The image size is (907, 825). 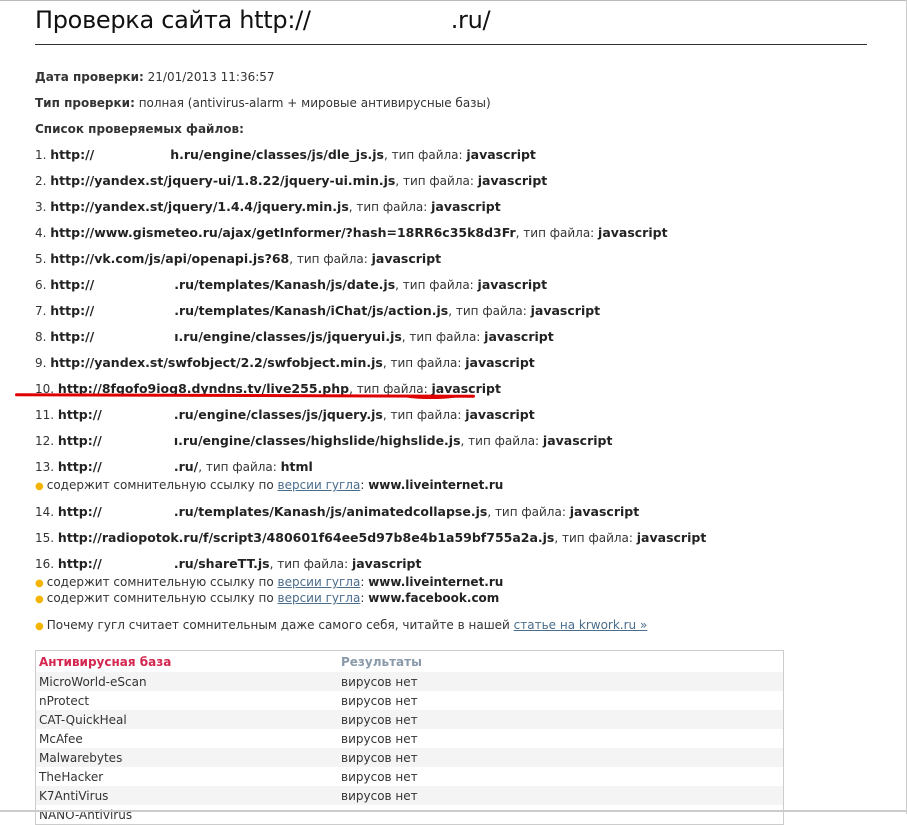 What do you see at coordinates (164, 563) in the screenshot?
I see `file-url: http:// .ru/shareTT.js` at bounding box center [164, 563].